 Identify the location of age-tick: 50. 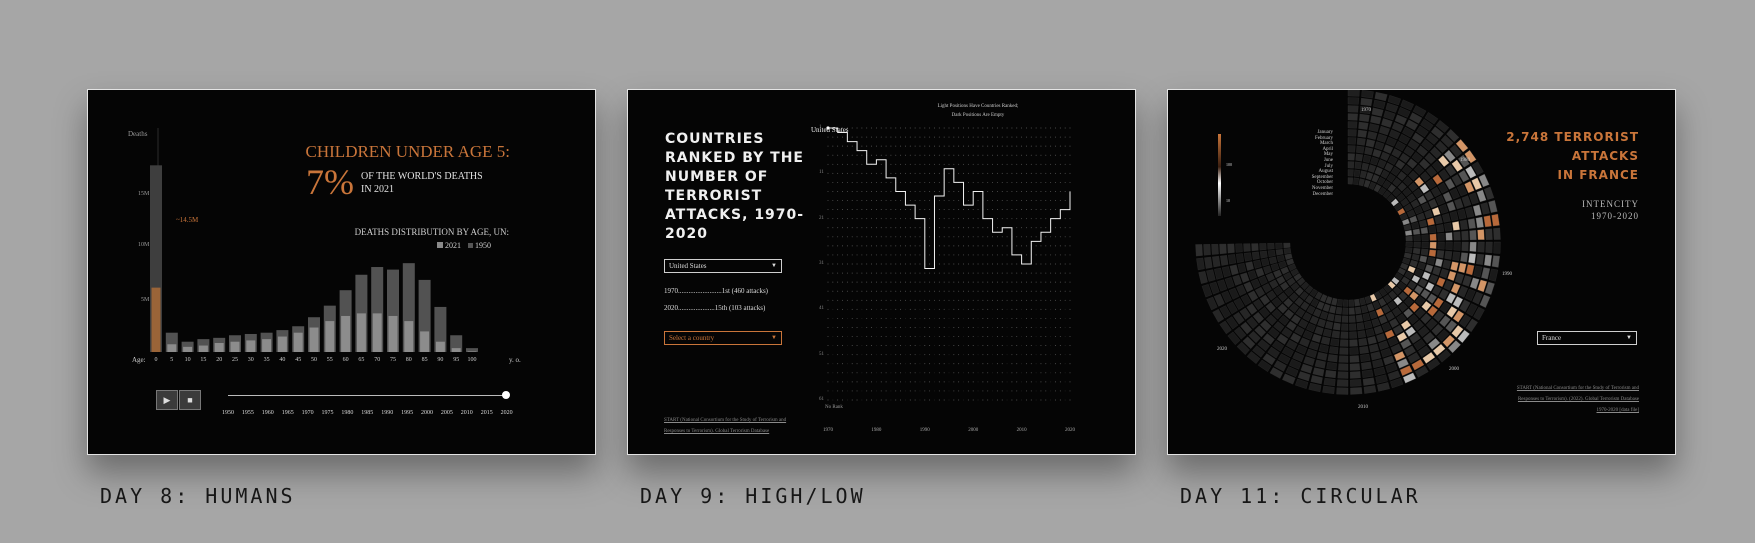
(314, 360).